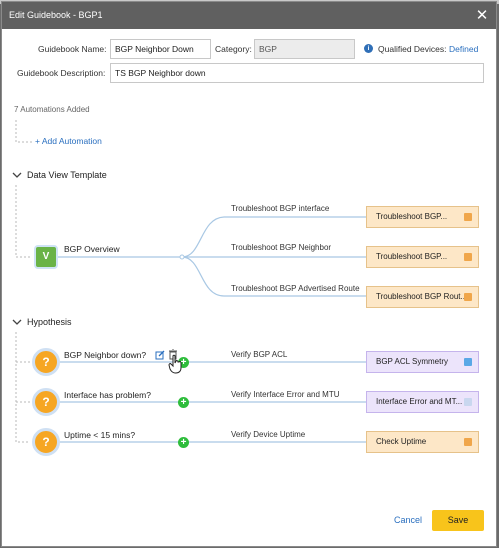 Image resolution: width=499 pixels, height=548 pixels. What do you see at coordinates (281, 247) in the screenshot?
I see `edge-label: Troubleshoot BGP Neighbor` at bounding box center [281, 247].